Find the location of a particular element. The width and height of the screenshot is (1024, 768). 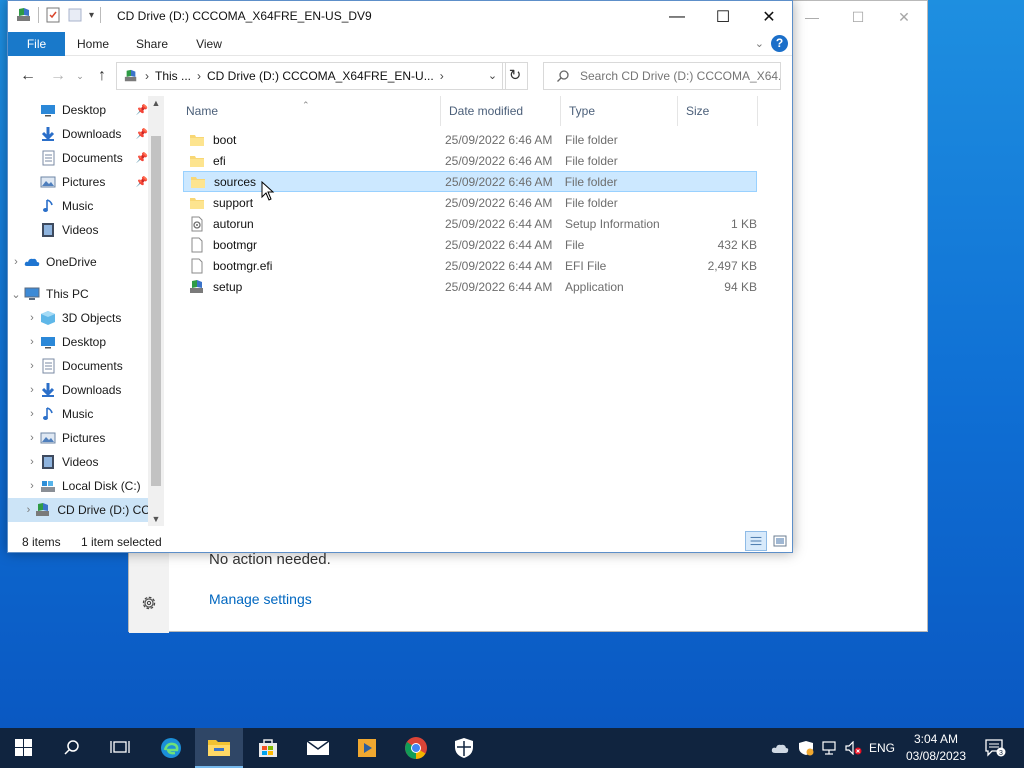

nav-item-this-pc: ⌄ This PC is located at coordinates (79, 294).